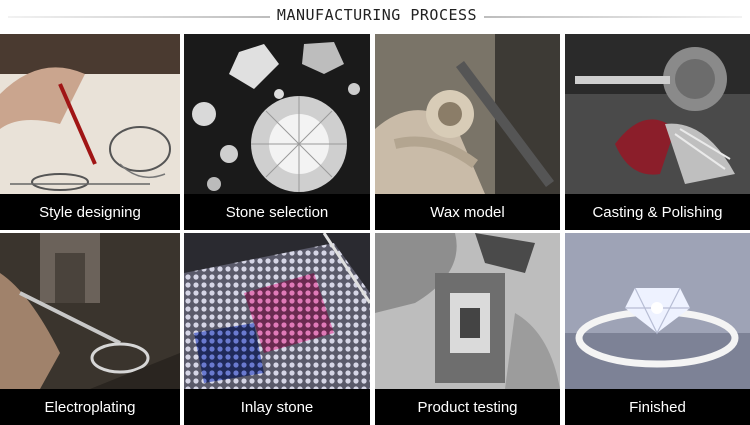 Image resolution: width=750 pixels, height=425 pixels. Describe the element at coordinates (90, 407) in the screenshot. I see `step-label: Electroplating` at that location.